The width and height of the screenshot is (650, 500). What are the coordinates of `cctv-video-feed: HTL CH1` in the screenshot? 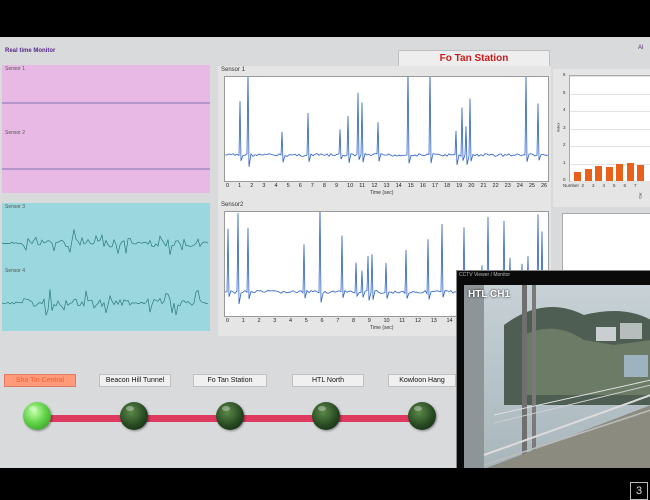 It's located at (557, 376).